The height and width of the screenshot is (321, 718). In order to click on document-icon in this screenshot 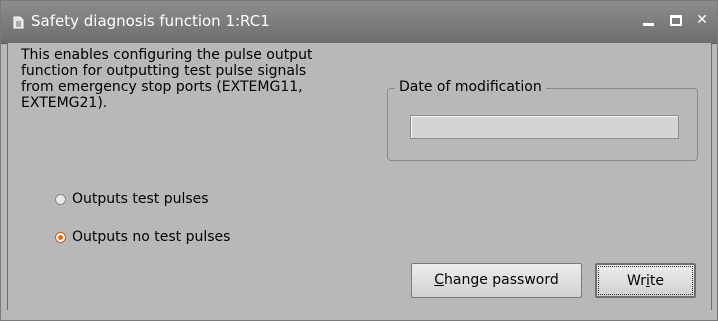, I will do `click(18, 22)`.